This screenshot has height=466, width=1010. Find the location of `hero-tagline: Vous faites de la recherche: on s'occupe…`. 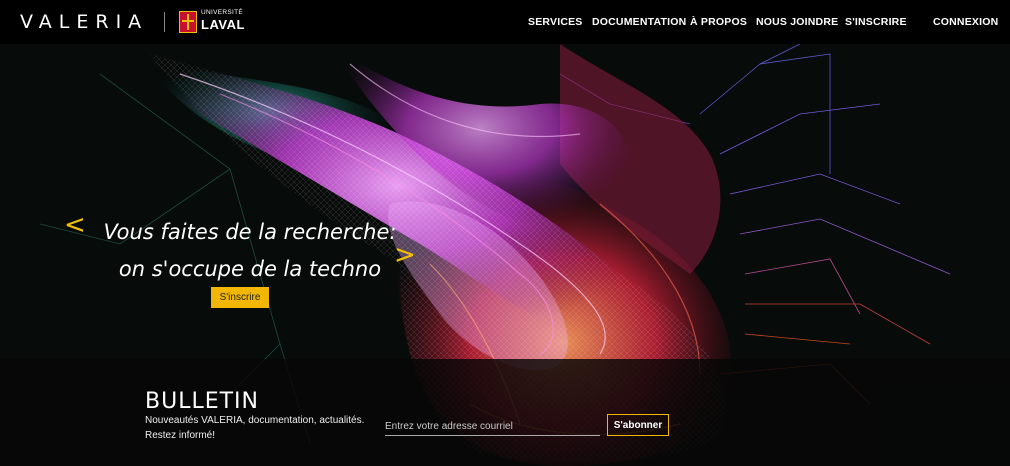

hero-tagline: Vous faites de la recherche: on s'occupe… is located at coordinates (250, 251).